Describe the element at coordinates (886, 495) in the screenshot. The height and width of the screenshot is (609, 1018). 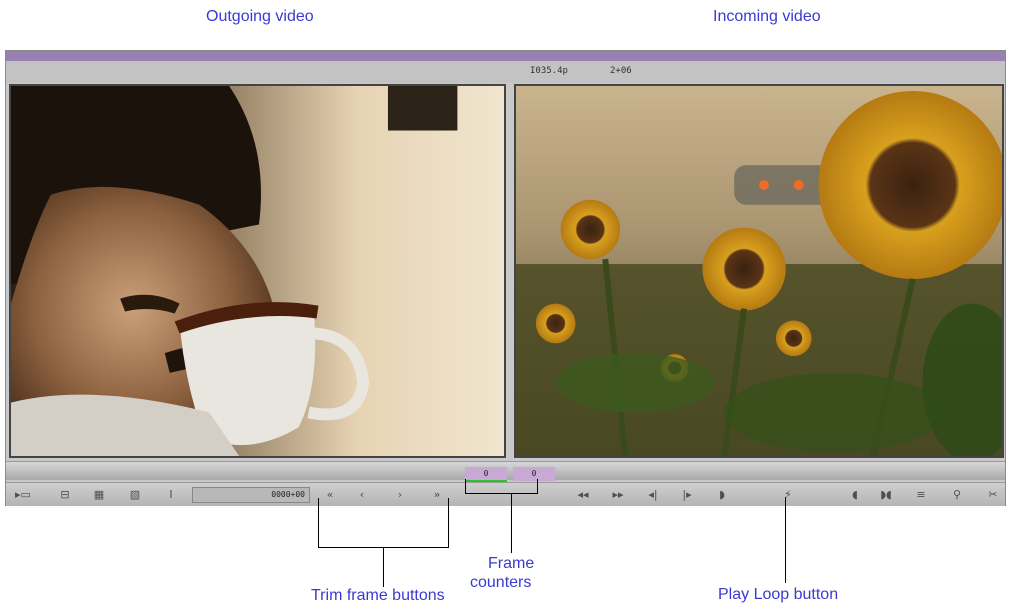
I see `mark-both-button: ◗◖` at that location.